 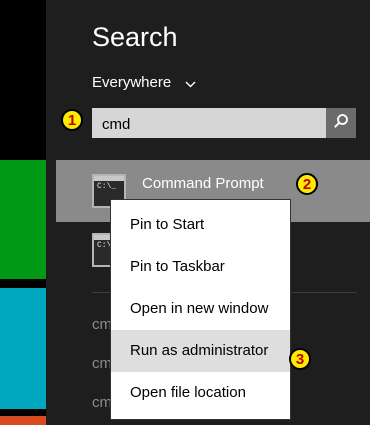 What do you see at coordinates (132, 82) in the screenshot?
I see `search-scope-label: Everywhere` at bounding box center [132, 82].